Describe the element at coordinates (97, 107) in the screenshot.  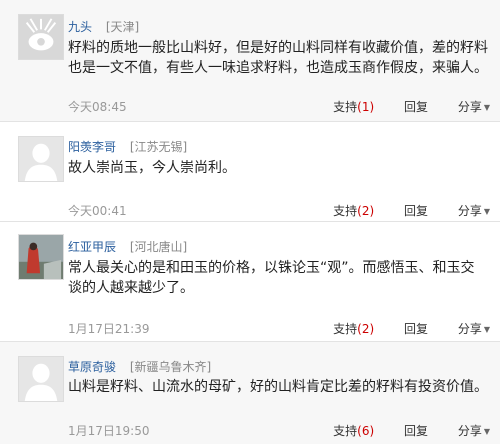
I see `comment-time: 今天08:45` at that location.